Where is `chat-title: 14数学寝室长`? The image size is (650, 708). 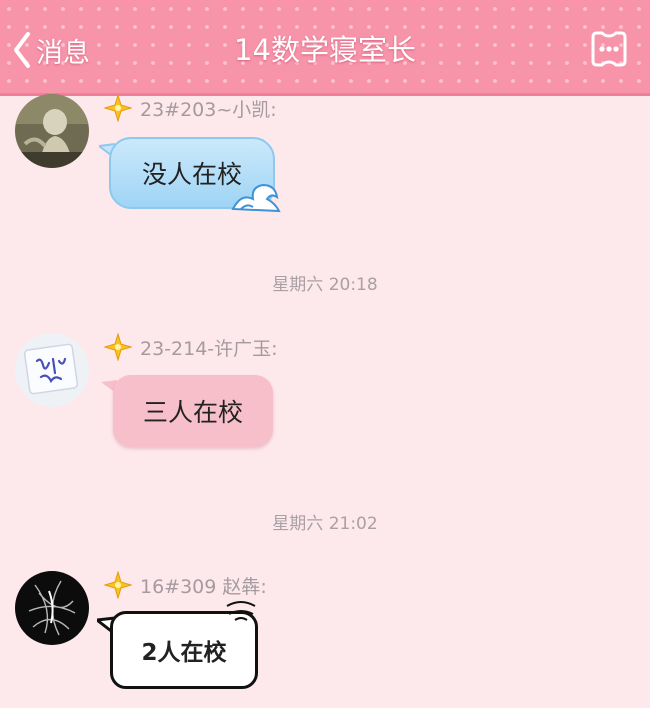
chat-title: 14数学寝室长 is located at coordinates (325, 50).